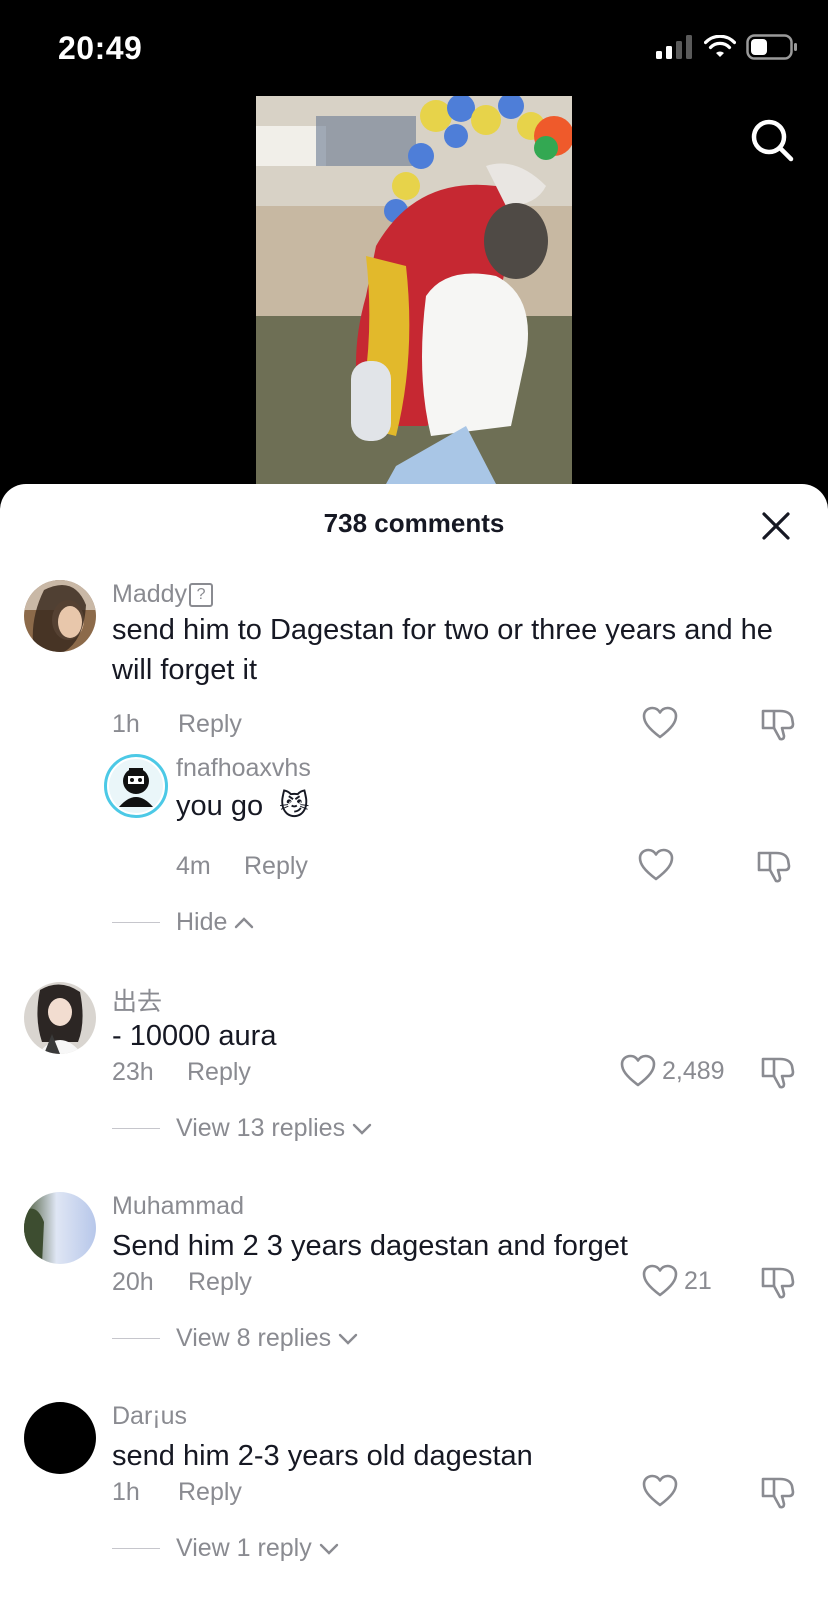 The height and width of the screenshot is (1616, 828). I want to click on unknown-badge-icon: ?, so click(201, 595).